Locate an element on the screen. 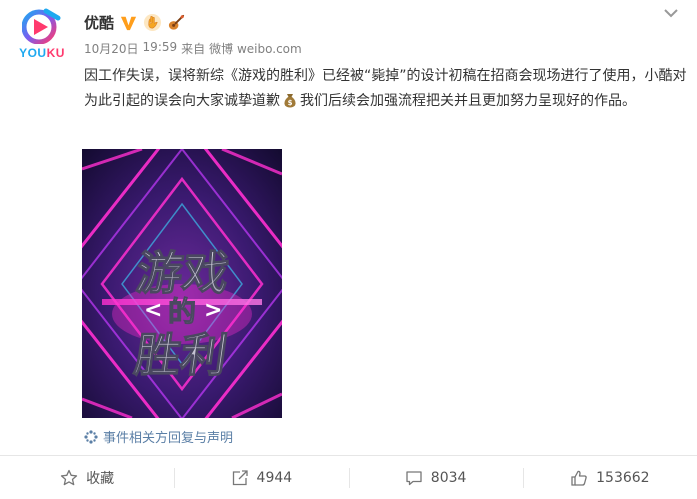 The height and width of the screenshot is (499, 697). statement-link: 事件相关方回复与声明 is located at coordinates (158, 436).